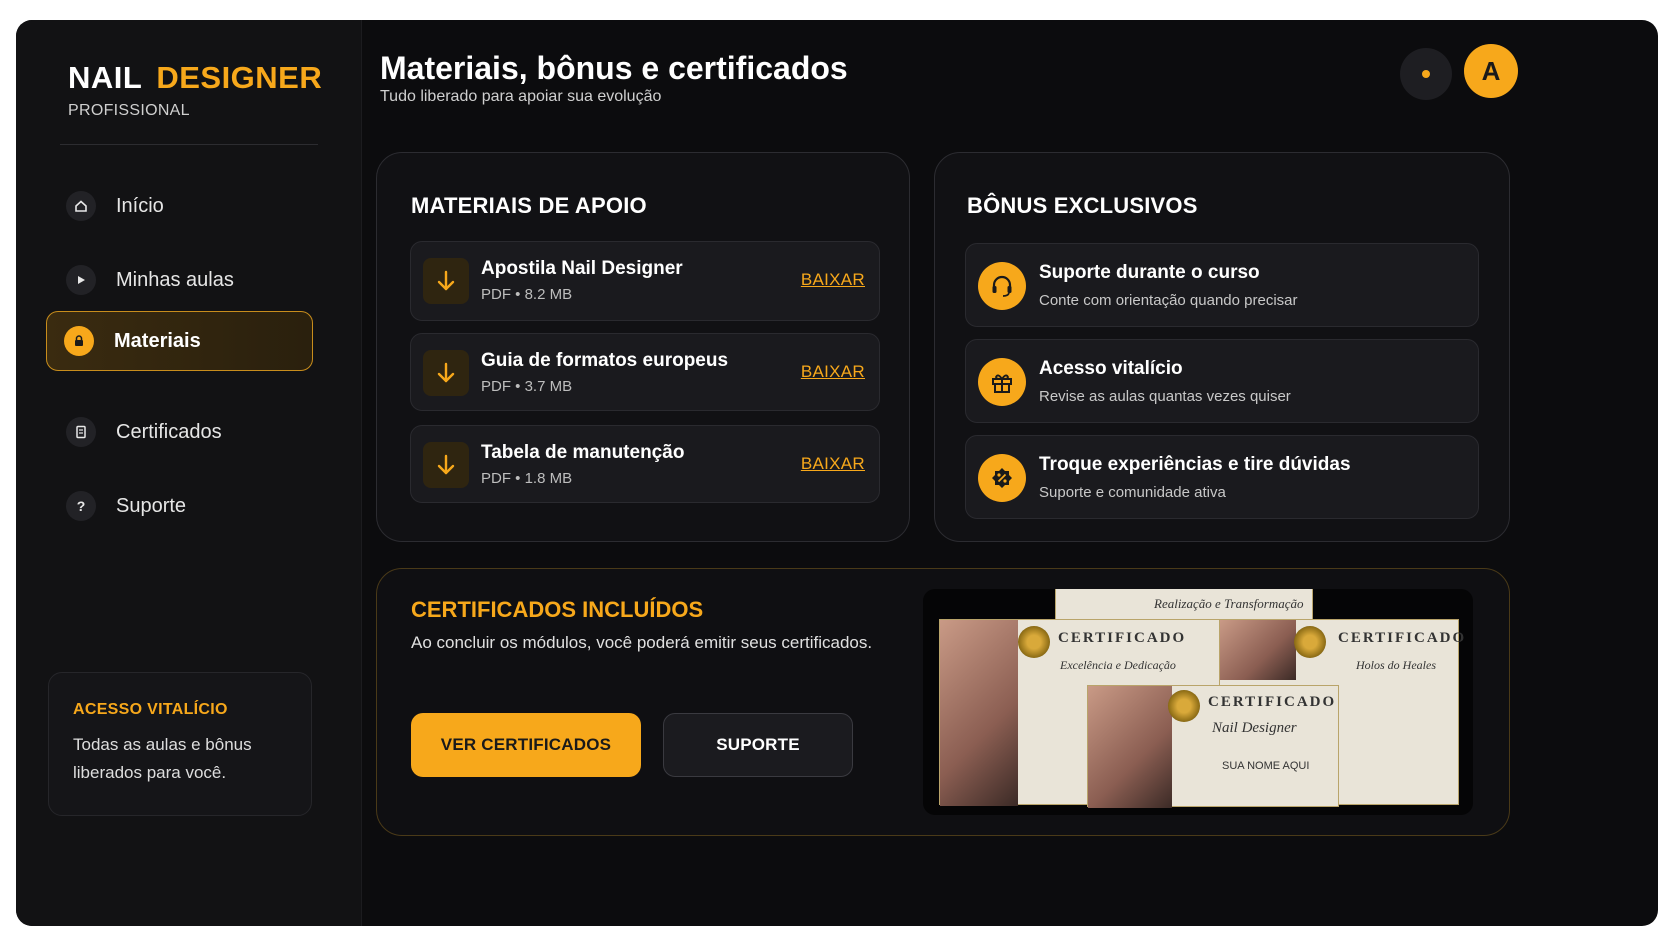  I want to click on materials-title: MATERIAIS DE APOIO, so click(529, 205).